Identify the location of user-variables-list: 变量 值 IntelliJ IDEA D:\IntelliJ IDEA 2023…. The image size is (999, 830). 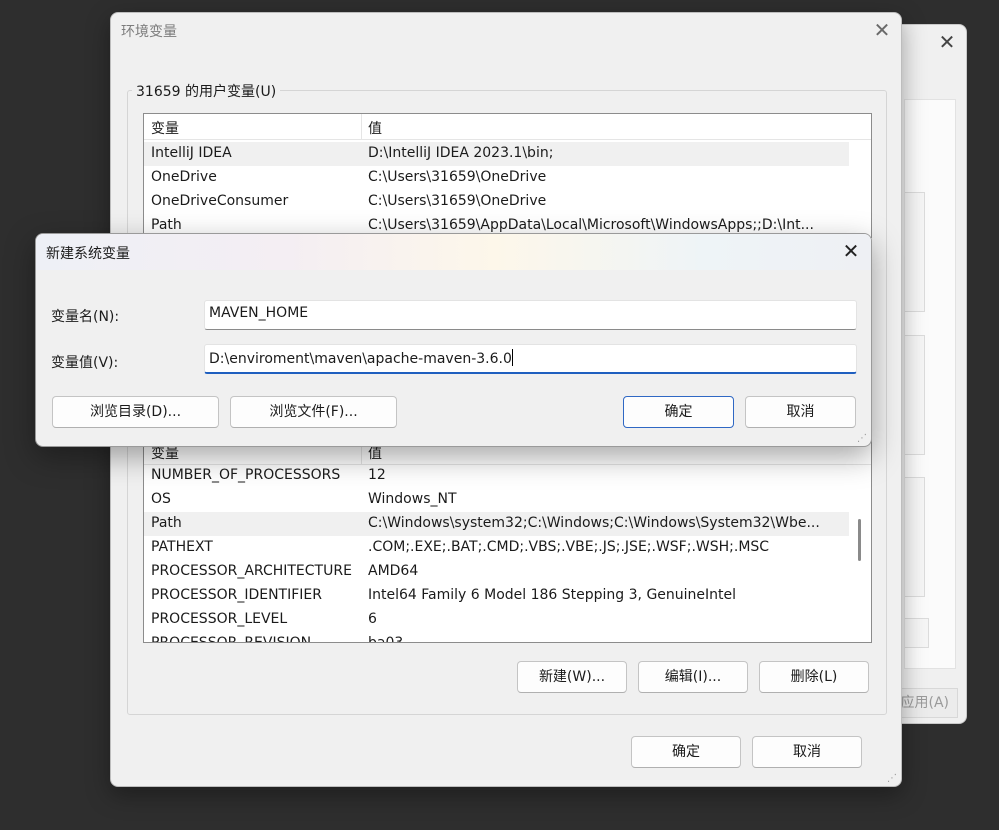
(507, 175).